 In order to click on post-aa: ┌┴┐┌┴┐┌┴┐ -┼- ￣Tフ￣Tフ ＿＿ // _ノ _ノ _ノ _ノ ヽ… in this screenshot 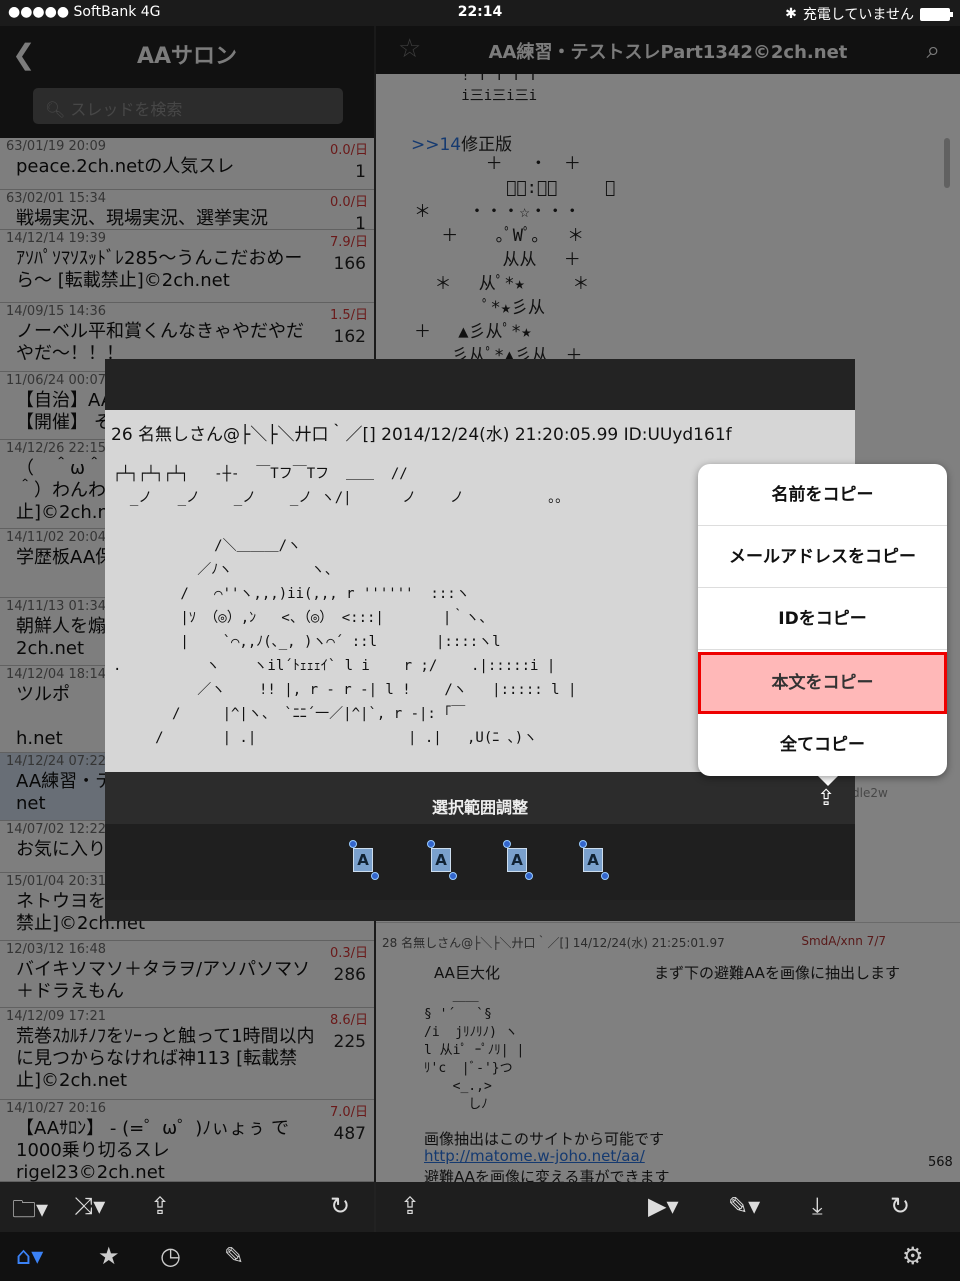, I will do `click(345, 606)`.